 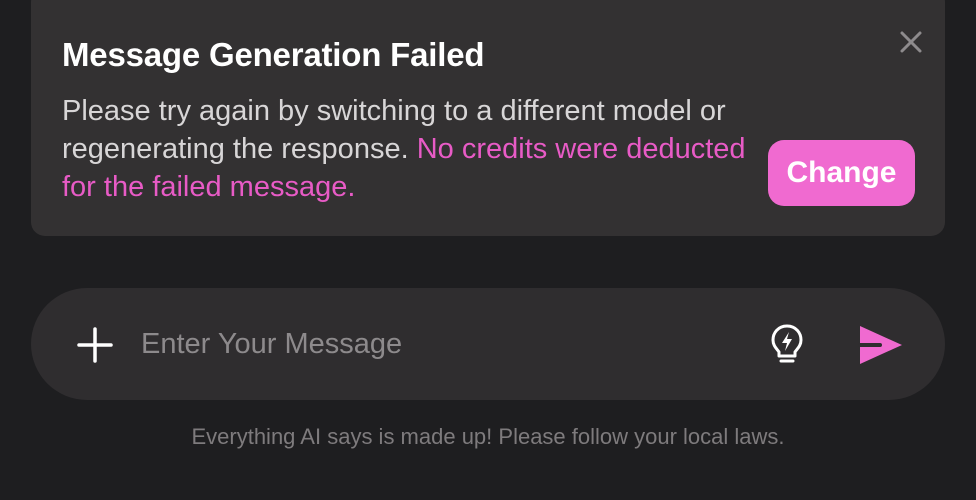 I want to click on message-input, so click(x=441, y=344).